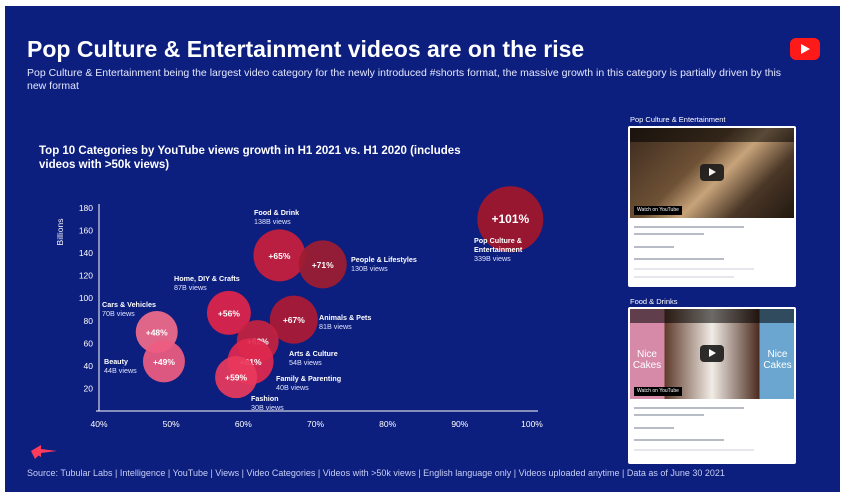  What do you see at coordinates (98, 424) in the screenshot?
I see `x-tick-label: 40%` at bounding box center [98, 424].